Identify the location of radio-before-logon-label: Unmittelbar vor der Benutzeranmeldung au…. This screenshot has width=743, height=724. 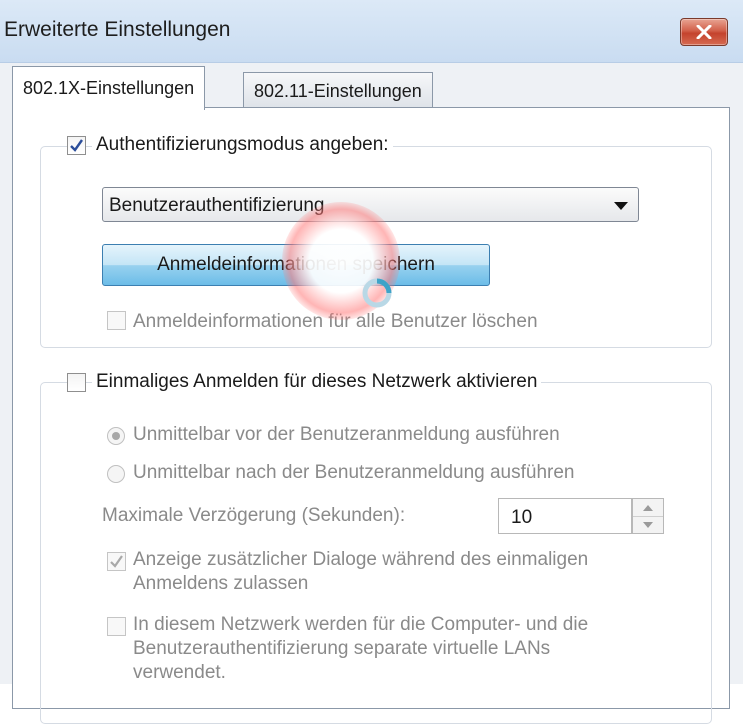
(346, 434).